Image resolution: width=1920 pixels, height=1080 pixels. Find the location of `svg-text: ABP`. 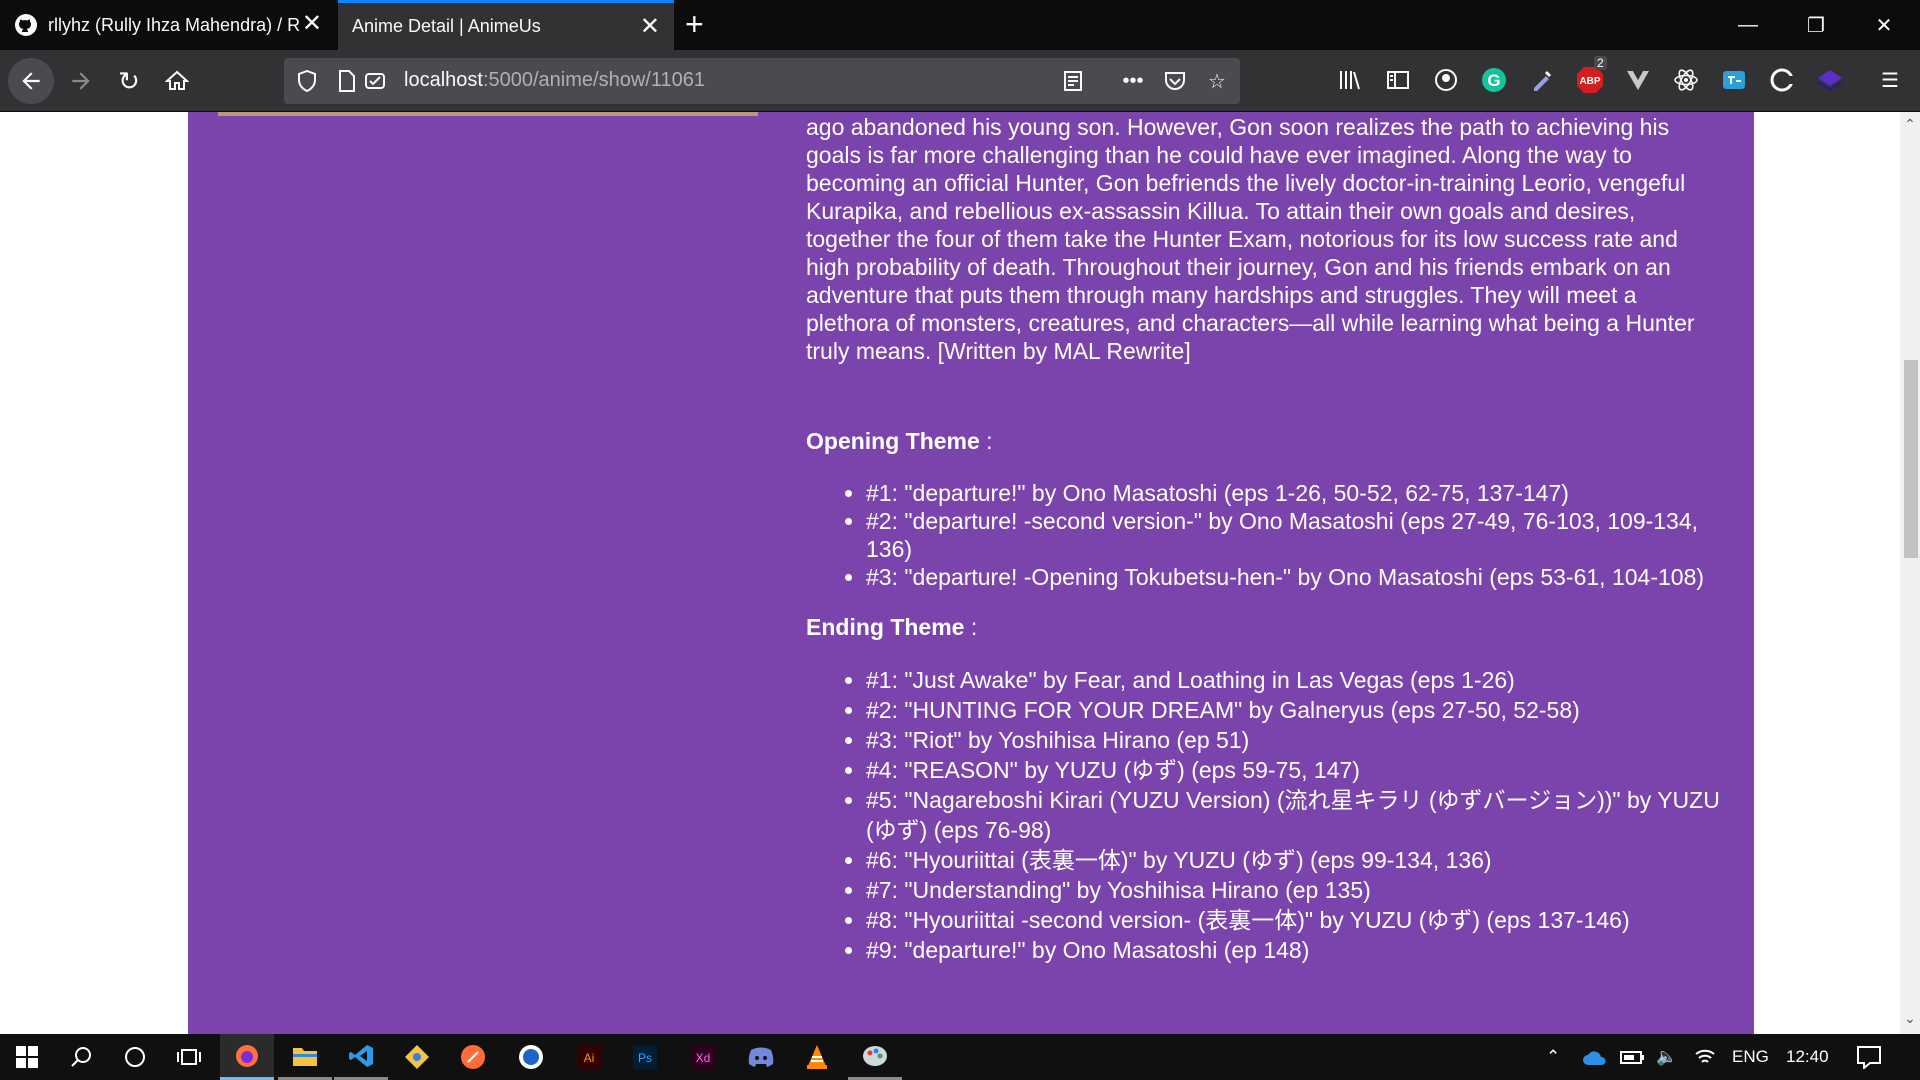

svg-text: ABP is located at coordinates (1589, 81).